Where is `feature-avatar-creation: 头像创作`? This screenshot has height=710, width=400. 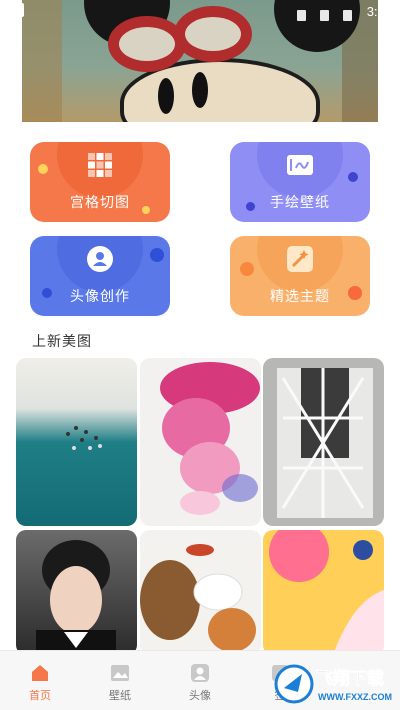 feature-avatar-creation: 头像创作 is located at coordinates (100, 276).